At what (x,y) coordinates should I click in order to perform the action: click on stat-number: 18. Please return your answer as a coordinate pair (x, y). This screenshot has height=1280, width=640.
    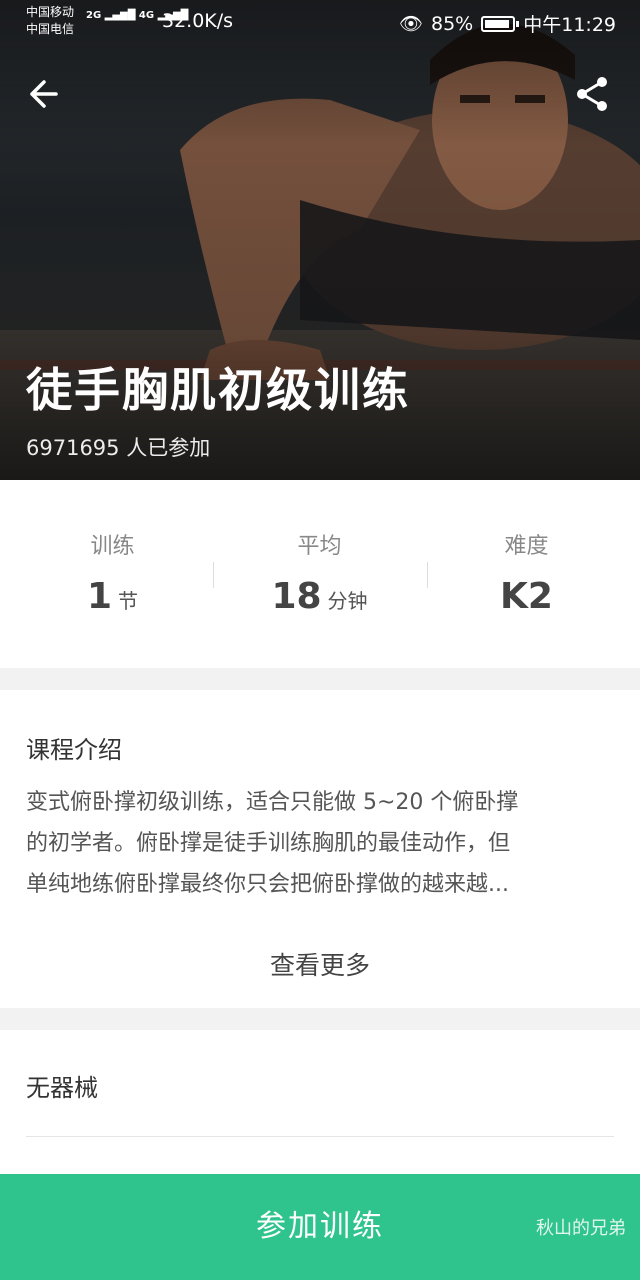
    Looking at the image, I should click on (296, 596).